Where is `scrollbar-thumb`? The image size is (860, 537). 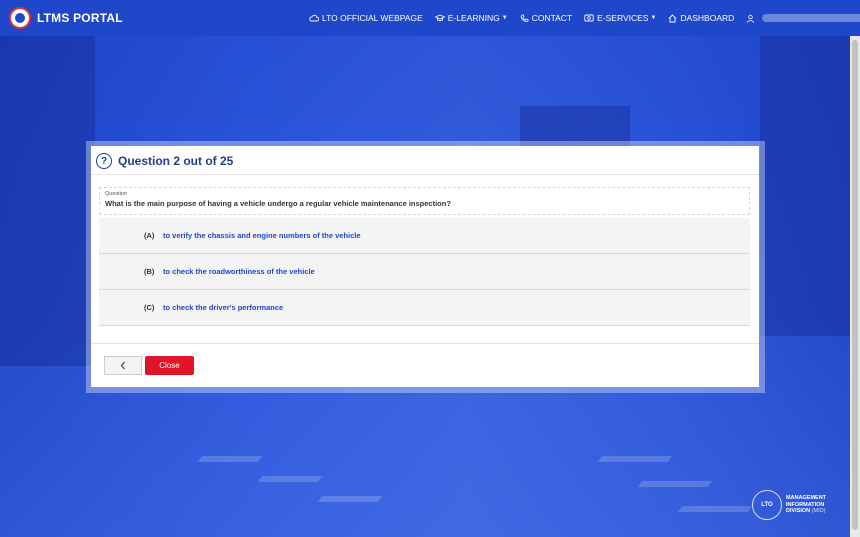 scrollbar-thumb is located at coordinates (855, 285).